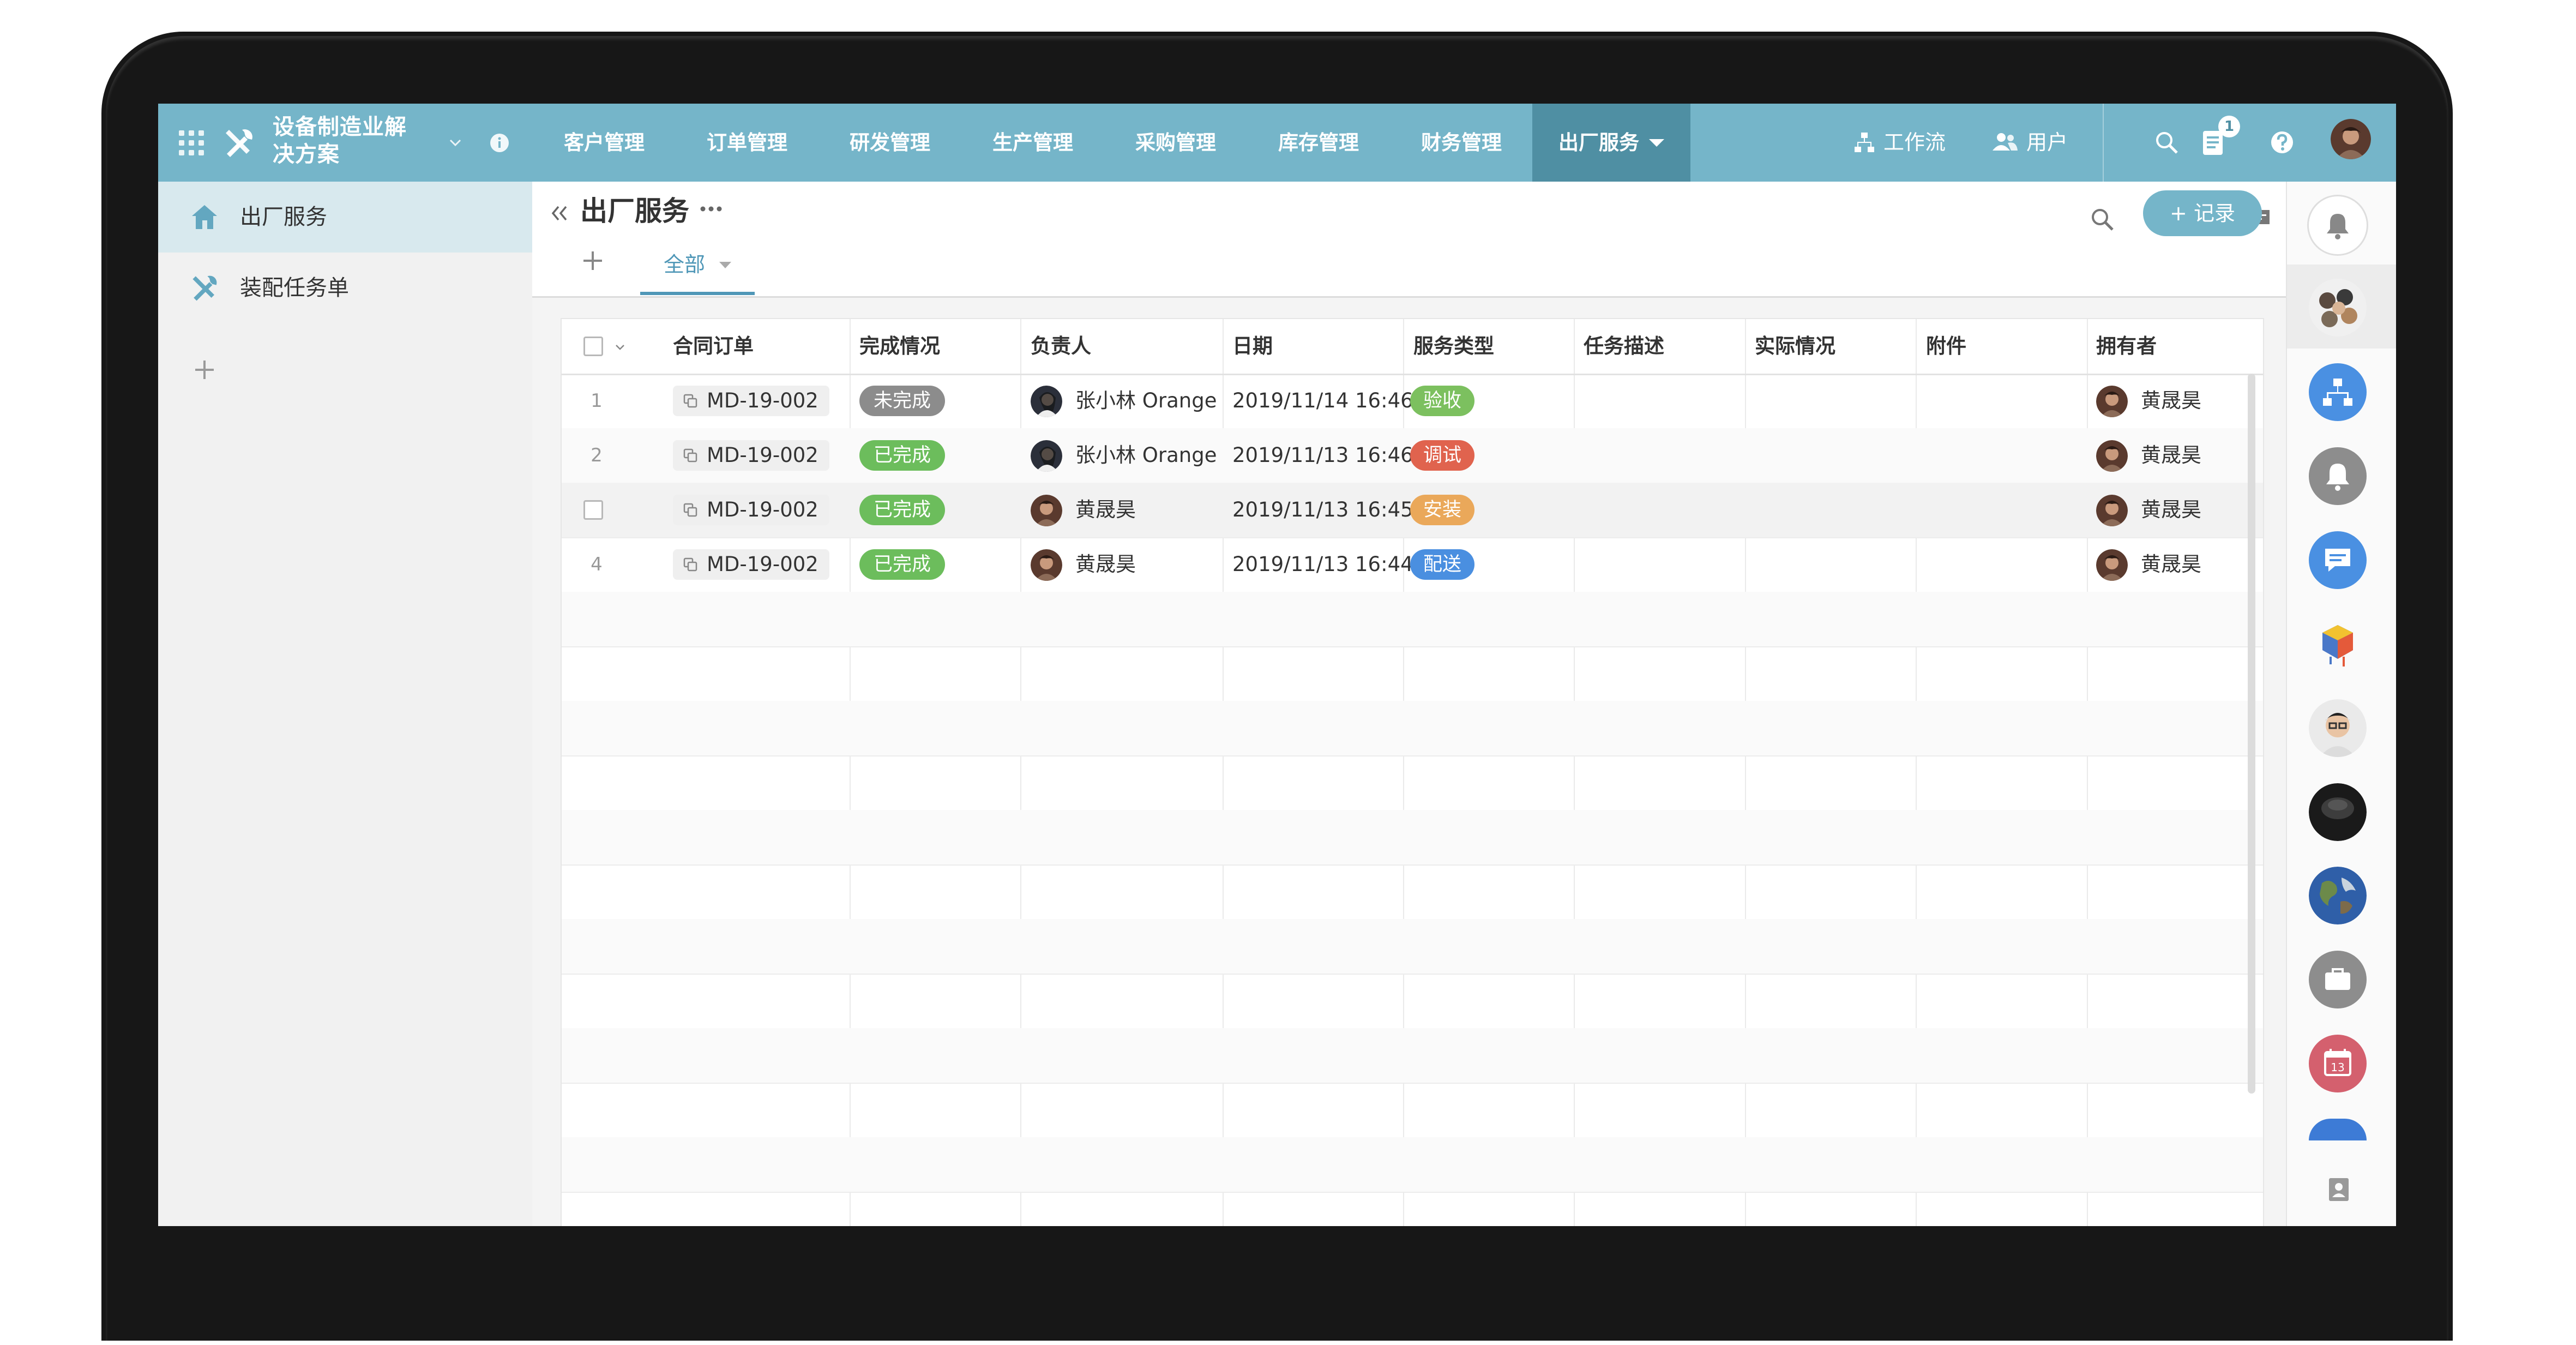 Image resolution: width=2576 pixels, height=1345 pixels. What do you see at coordinates (2338, 476) in the screenshot?
I see `notification-bell-icon` at bounding box center [2338, 476].